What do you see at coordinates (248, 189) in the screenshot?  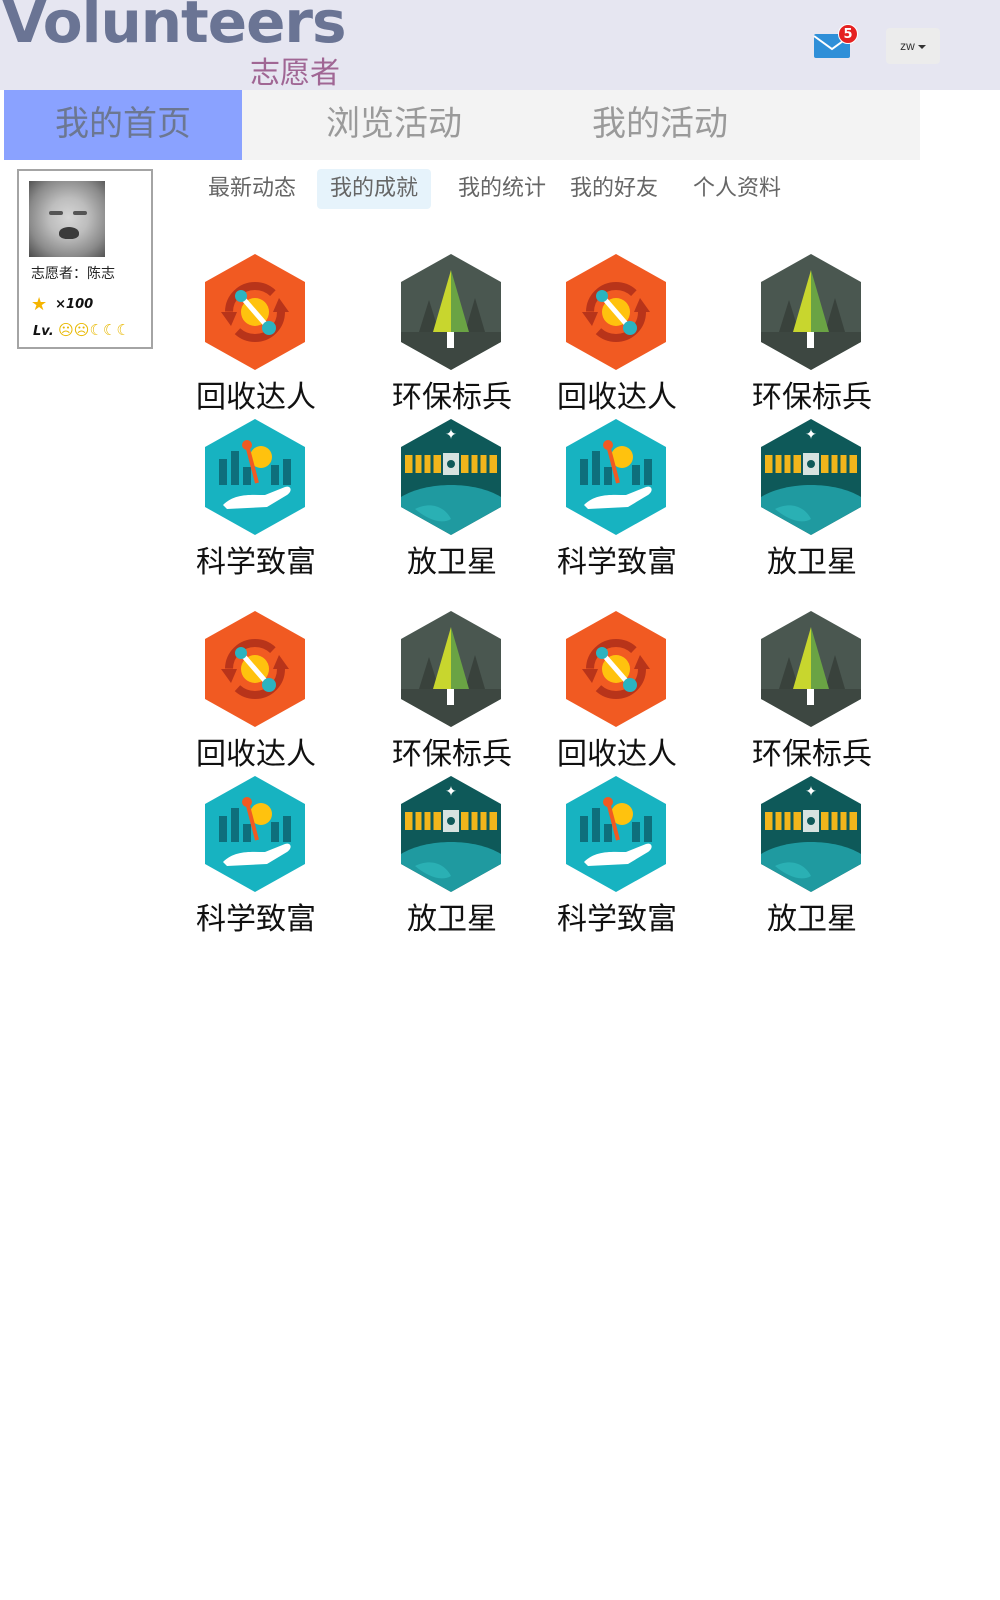 I see `subnav-latest: 最新动态` at bounding box center [248, 189].